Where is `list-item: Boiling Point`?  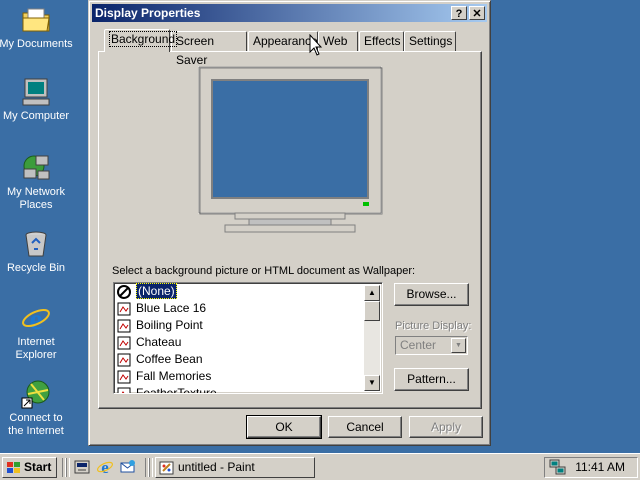
list-item: Boiling Point is located at coordinates (160, 325).